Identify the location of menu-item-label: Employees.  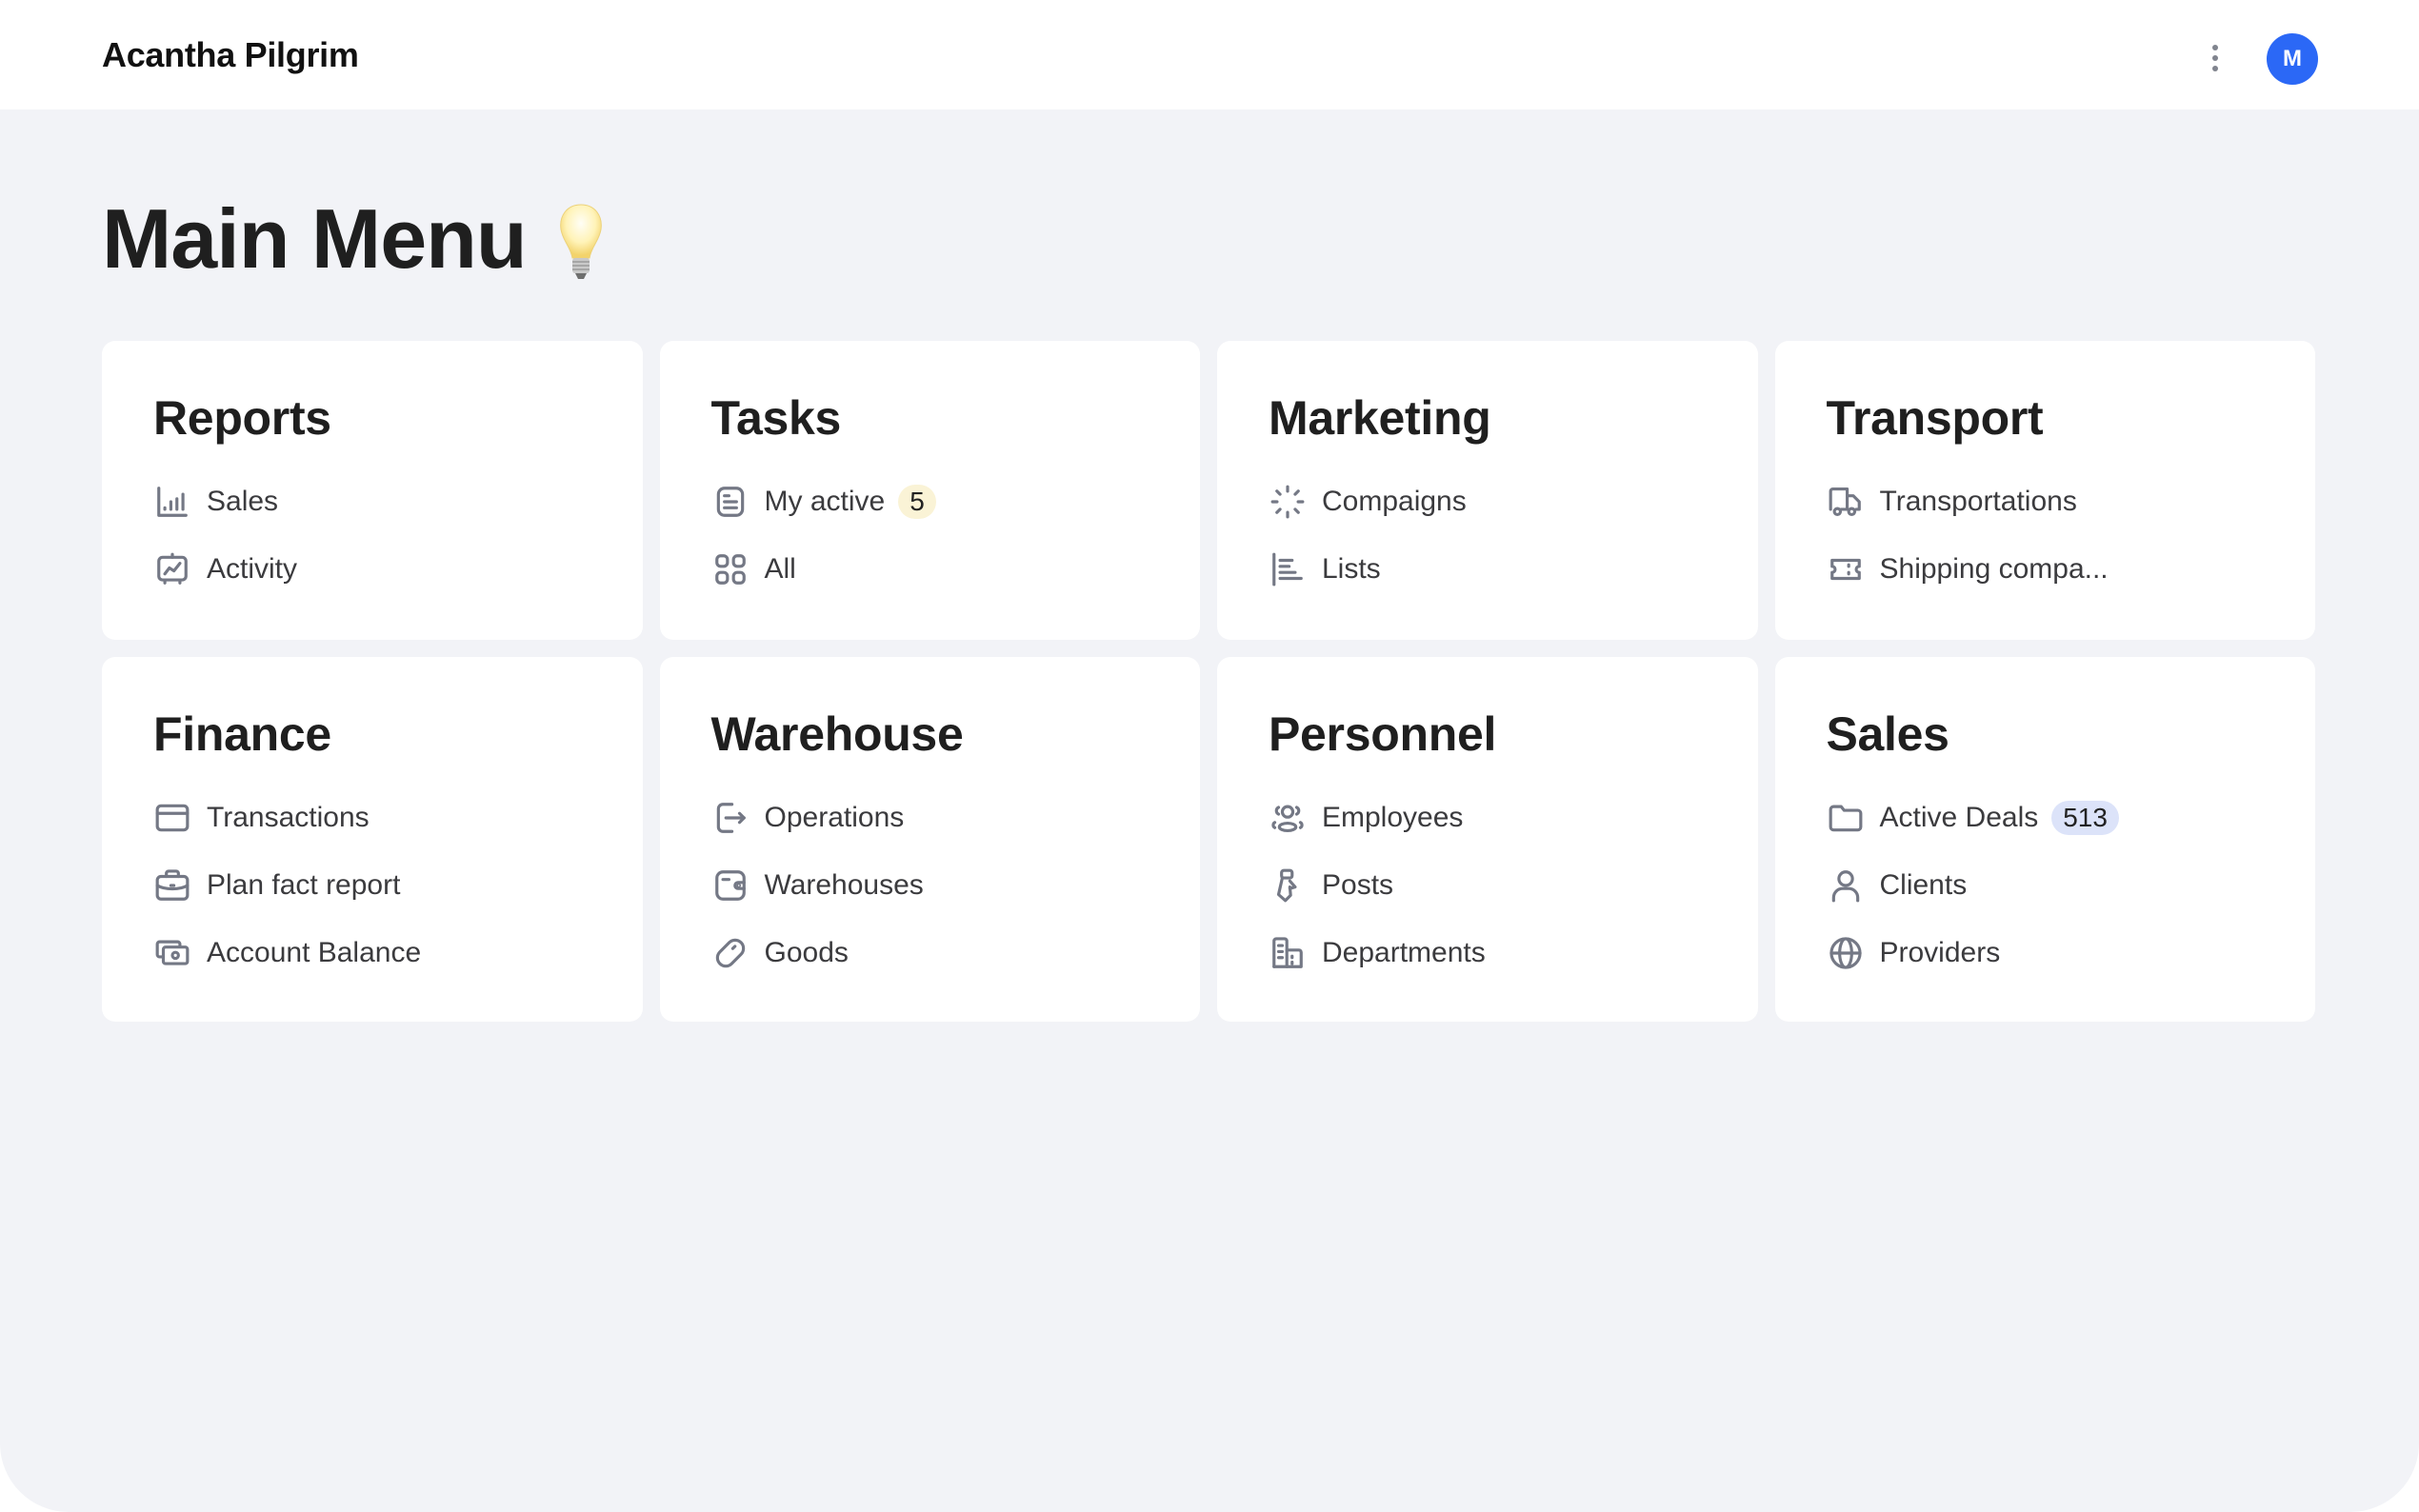
(1393, 817).